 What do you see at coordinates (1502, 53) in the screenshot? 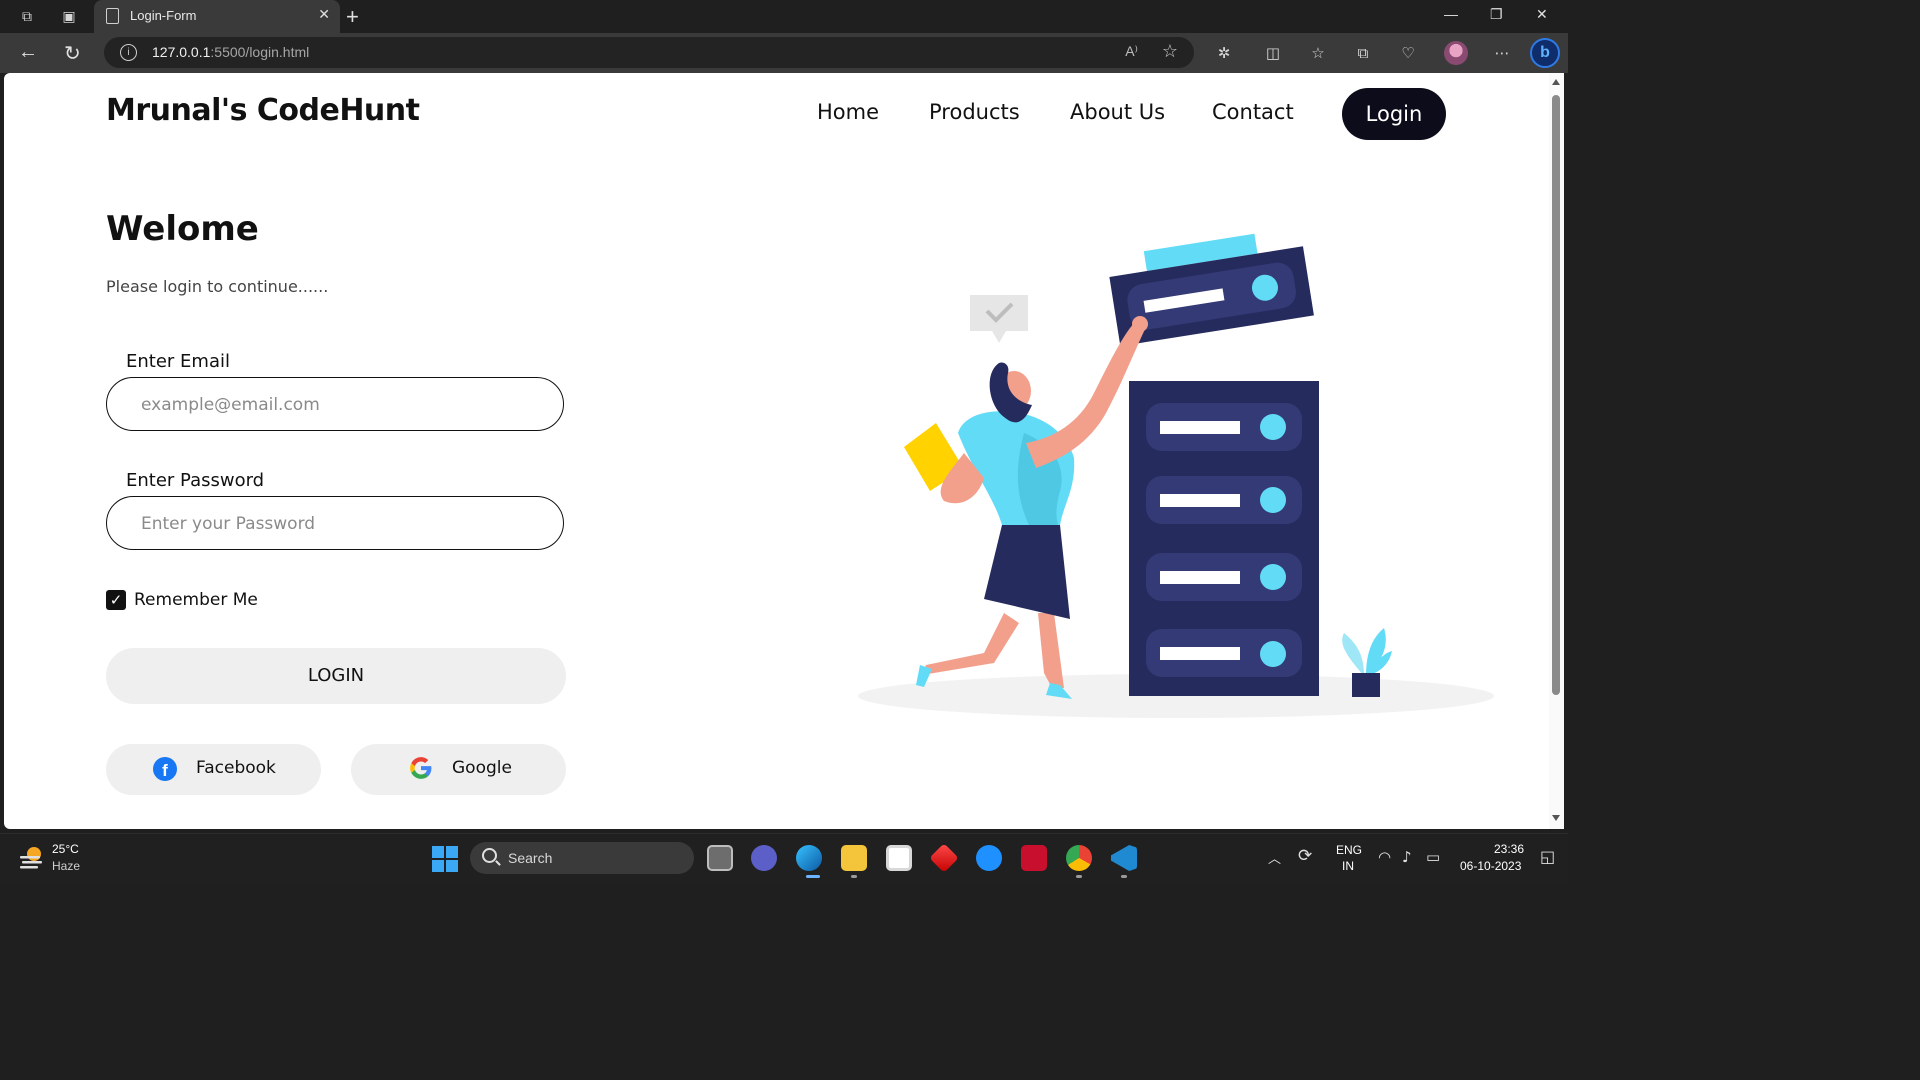
I see `more-menu-icon: ⋯` at bounding box center [1502, 53].